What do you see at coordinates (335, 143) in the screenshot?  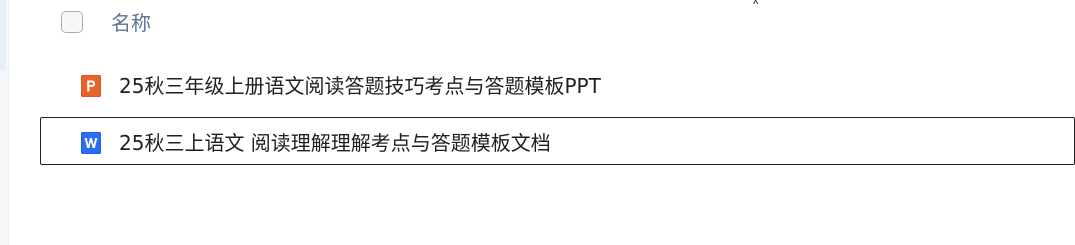 I see `file-name-doc: 25秋三上语文 阅读理解理解考点与答题模板文档` at bounding box center [335, 143].